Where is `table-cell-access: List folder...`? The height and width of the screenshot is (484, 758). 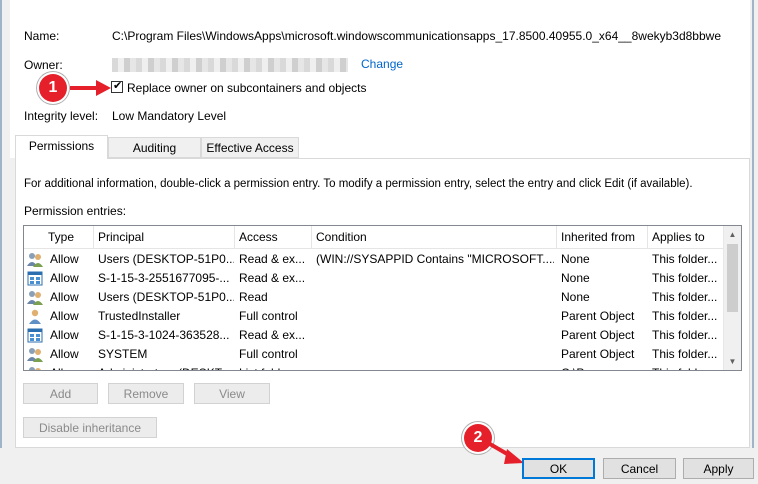
table-cell-access: List folder... is located at coordinates (275, 367).